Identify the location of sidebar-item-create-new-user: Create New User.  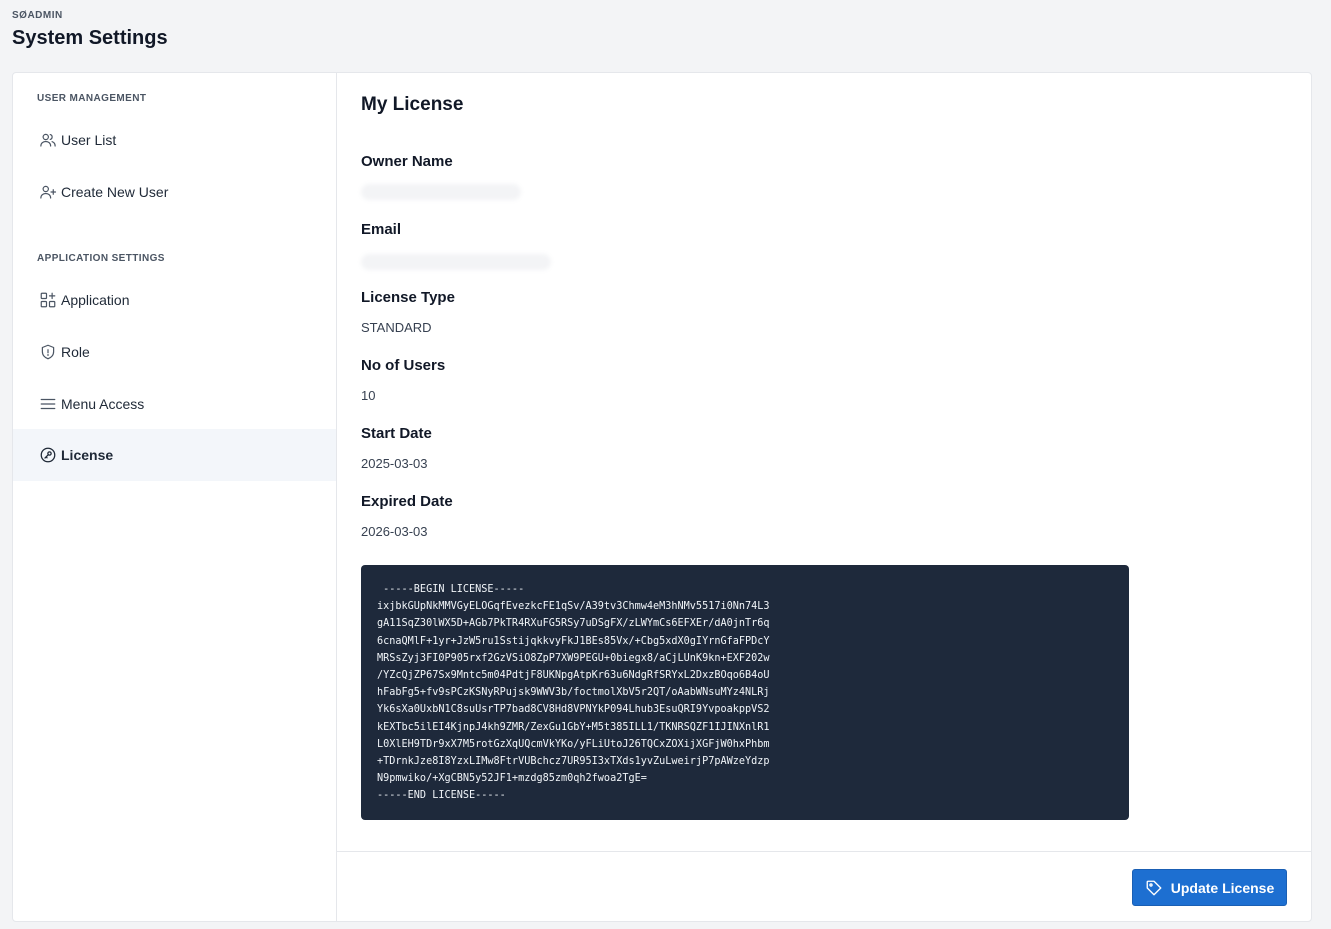
(174, 192).